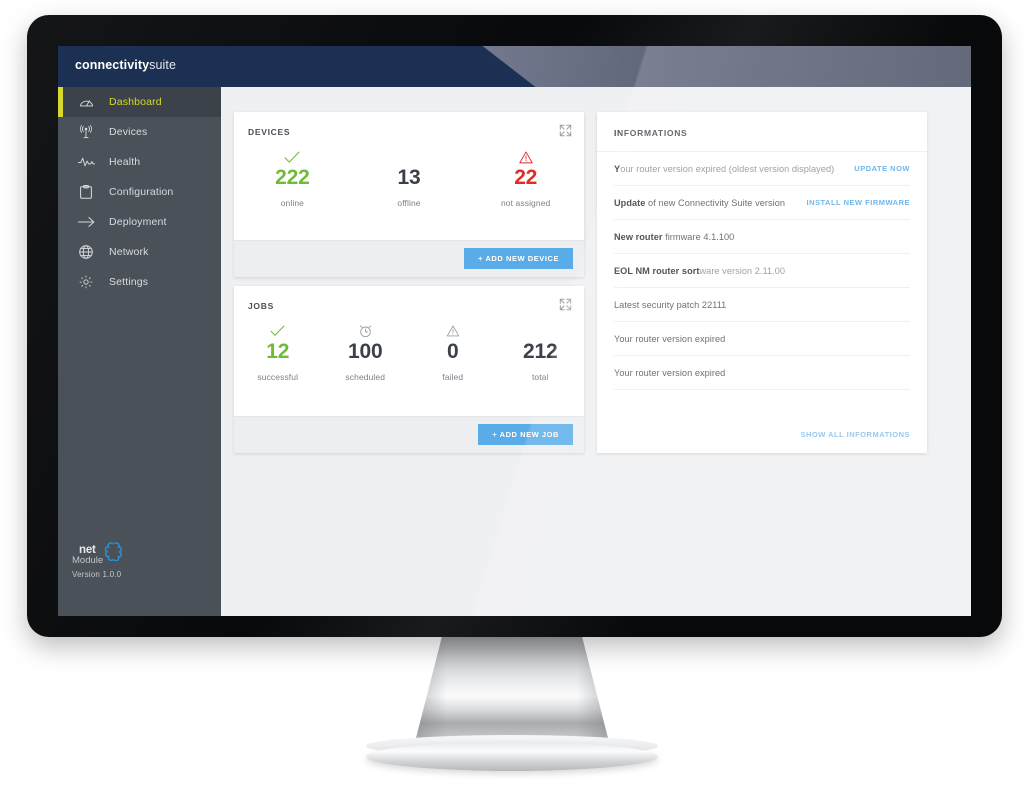 Image resolution: width=1024 pixels, height=803 pixels. I want to click on sidebar-item-network: Network, so click(139, 252).